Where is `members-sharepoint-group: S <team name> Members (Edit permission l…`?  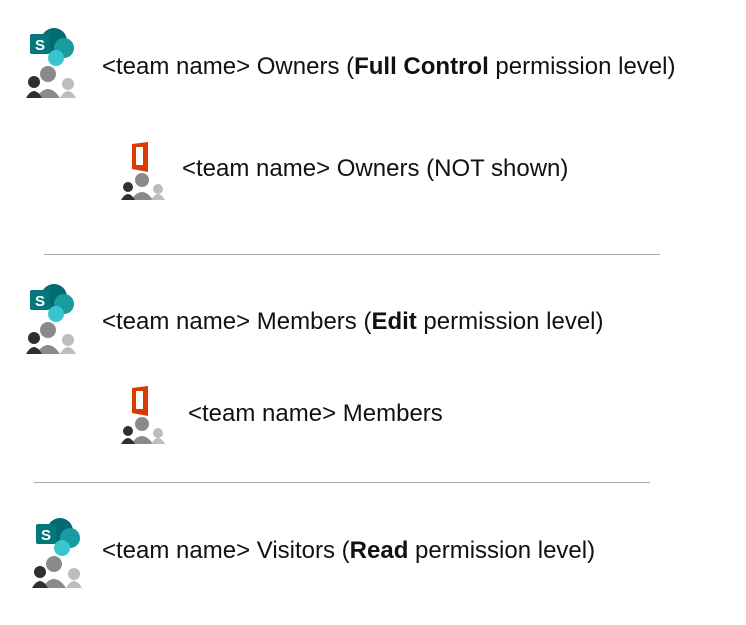
members-sharepoint-group: S <team name> Members (Edit permission l… is located at coordinates (314, 320).